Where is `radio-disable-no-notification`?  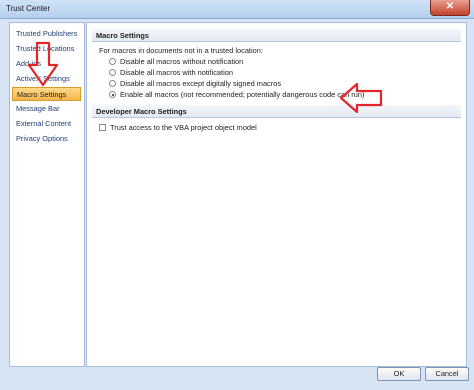 radio-disable-no-notification is located at coordinates (112, 61).